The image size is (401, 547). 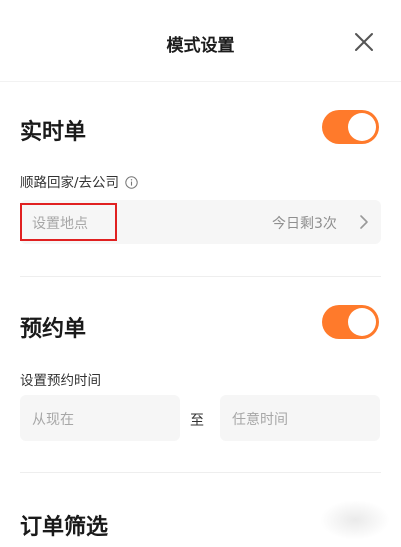 What do you see at coordinates (300, 418) in the screenshot?
I see `to-time-field: 任意时间` at bounding box center [300, 418].